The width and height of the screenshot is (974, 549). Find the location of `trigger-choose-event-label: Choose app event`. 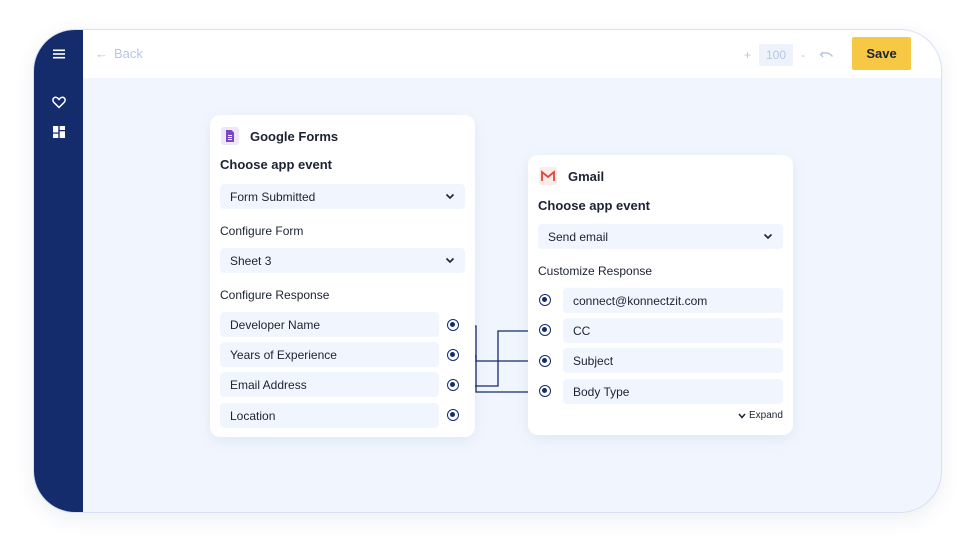

trigger-choose-event-label: Choose app event is located at coordinates (276, 164).